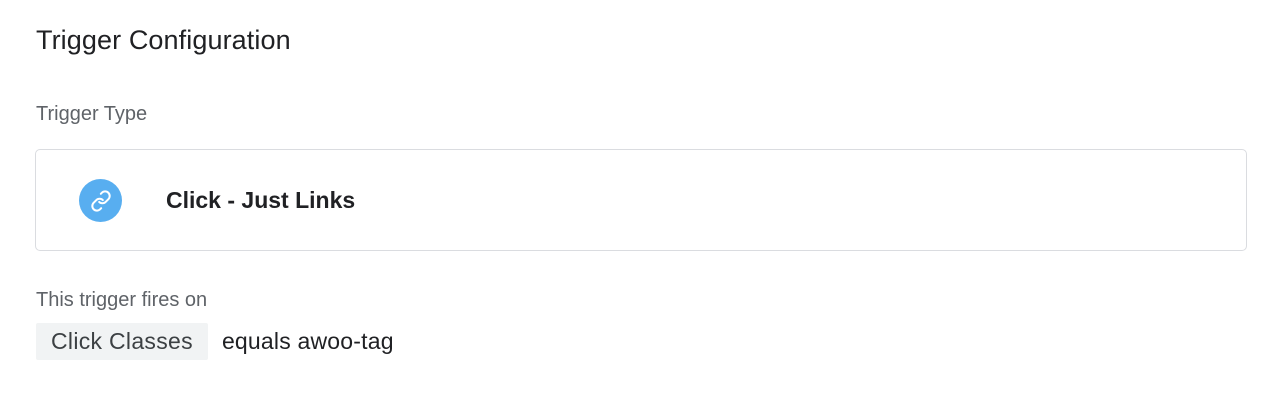 This screenshot has width=1284, height=402. I want to click on section-title: Trigger Configuration, so click(163, 40).